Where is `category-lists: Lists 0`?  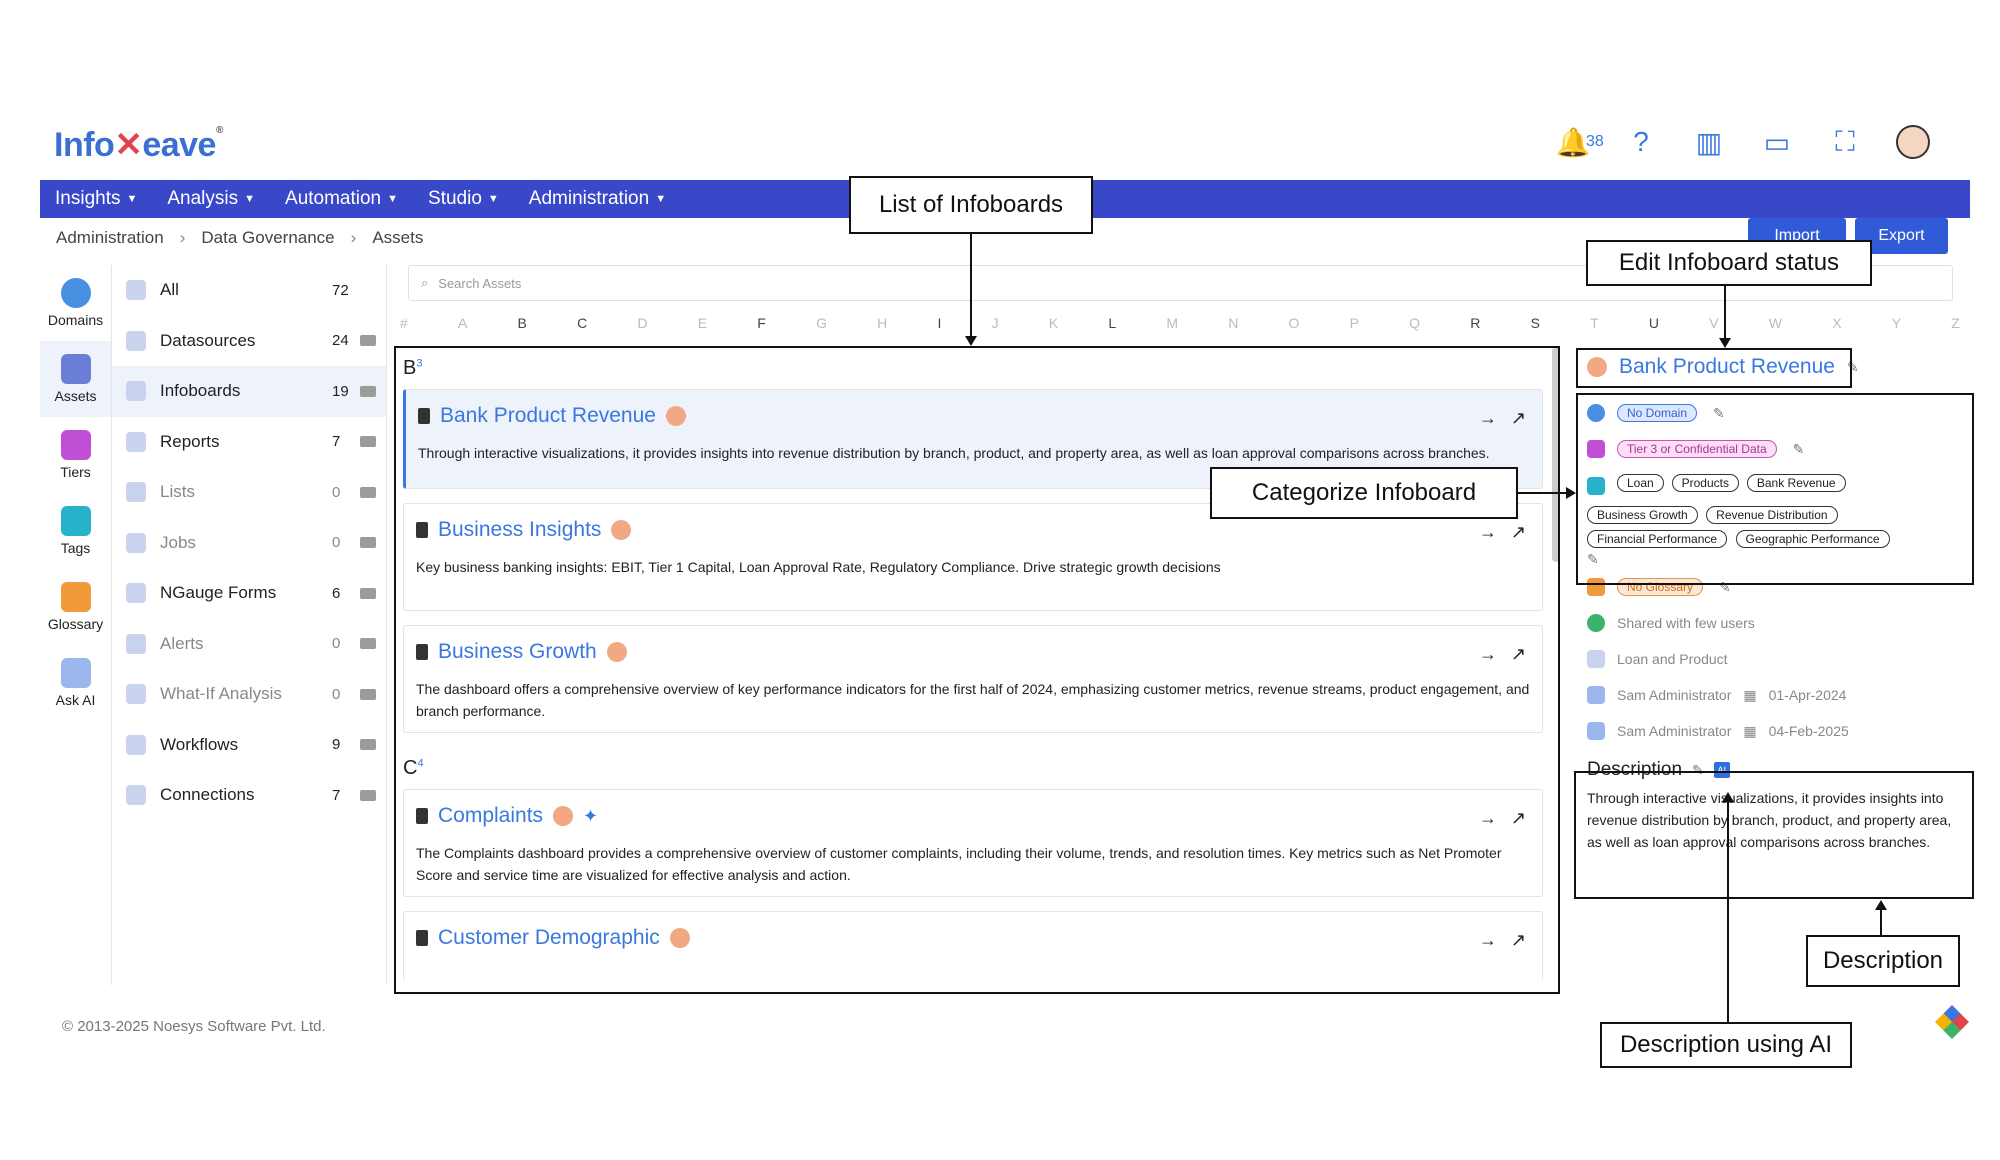 category-lists: Lists 0 is located at coordinates (249, 492).